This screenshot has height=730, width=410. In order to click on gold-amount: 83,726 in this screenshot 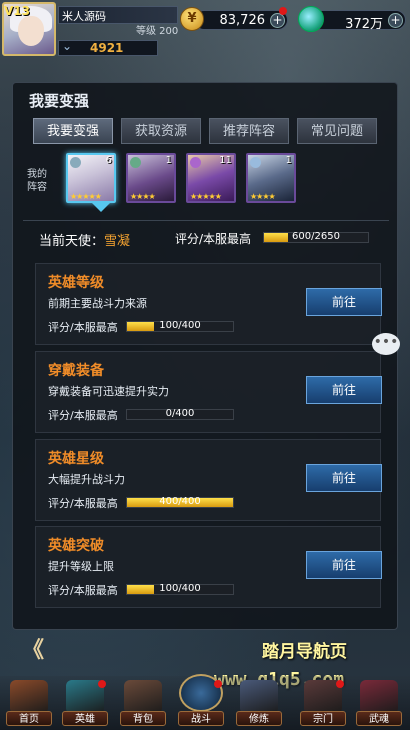, I will do `click(242, 20)`.